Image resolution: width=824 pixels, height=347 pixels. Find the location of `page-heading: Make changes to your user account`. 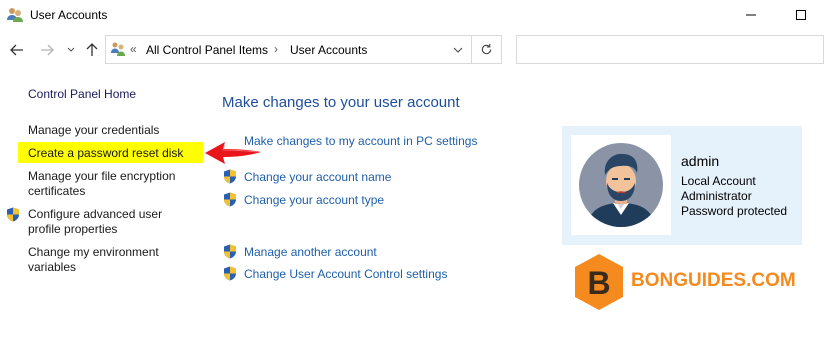

page-heading: Make changes to your user account is located at coordinates (341, 102).